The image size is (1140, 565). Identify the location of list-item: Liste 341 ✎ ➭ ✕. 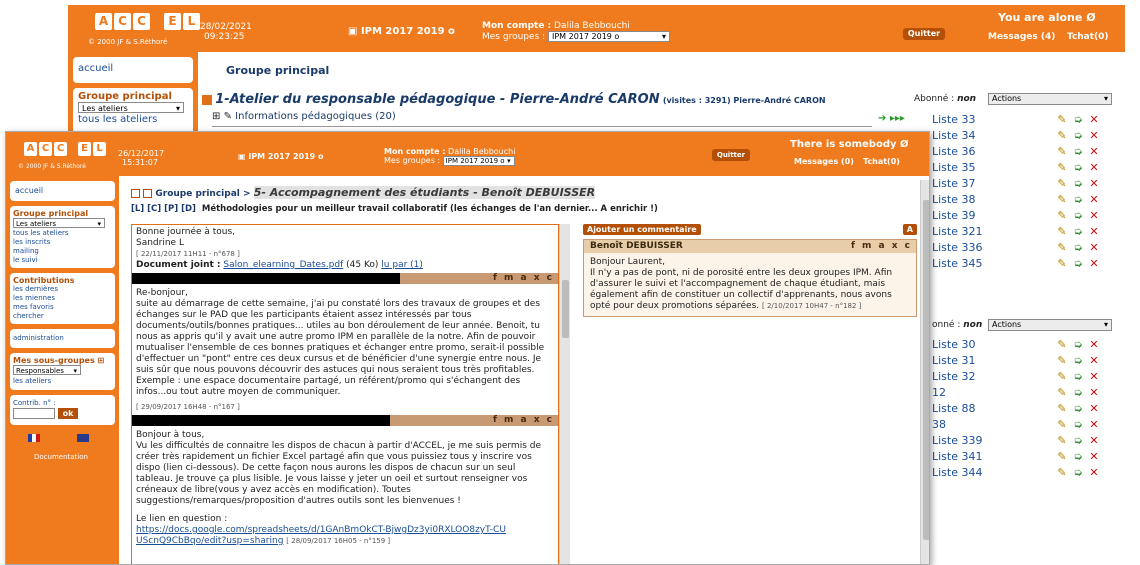
(1016, 456).